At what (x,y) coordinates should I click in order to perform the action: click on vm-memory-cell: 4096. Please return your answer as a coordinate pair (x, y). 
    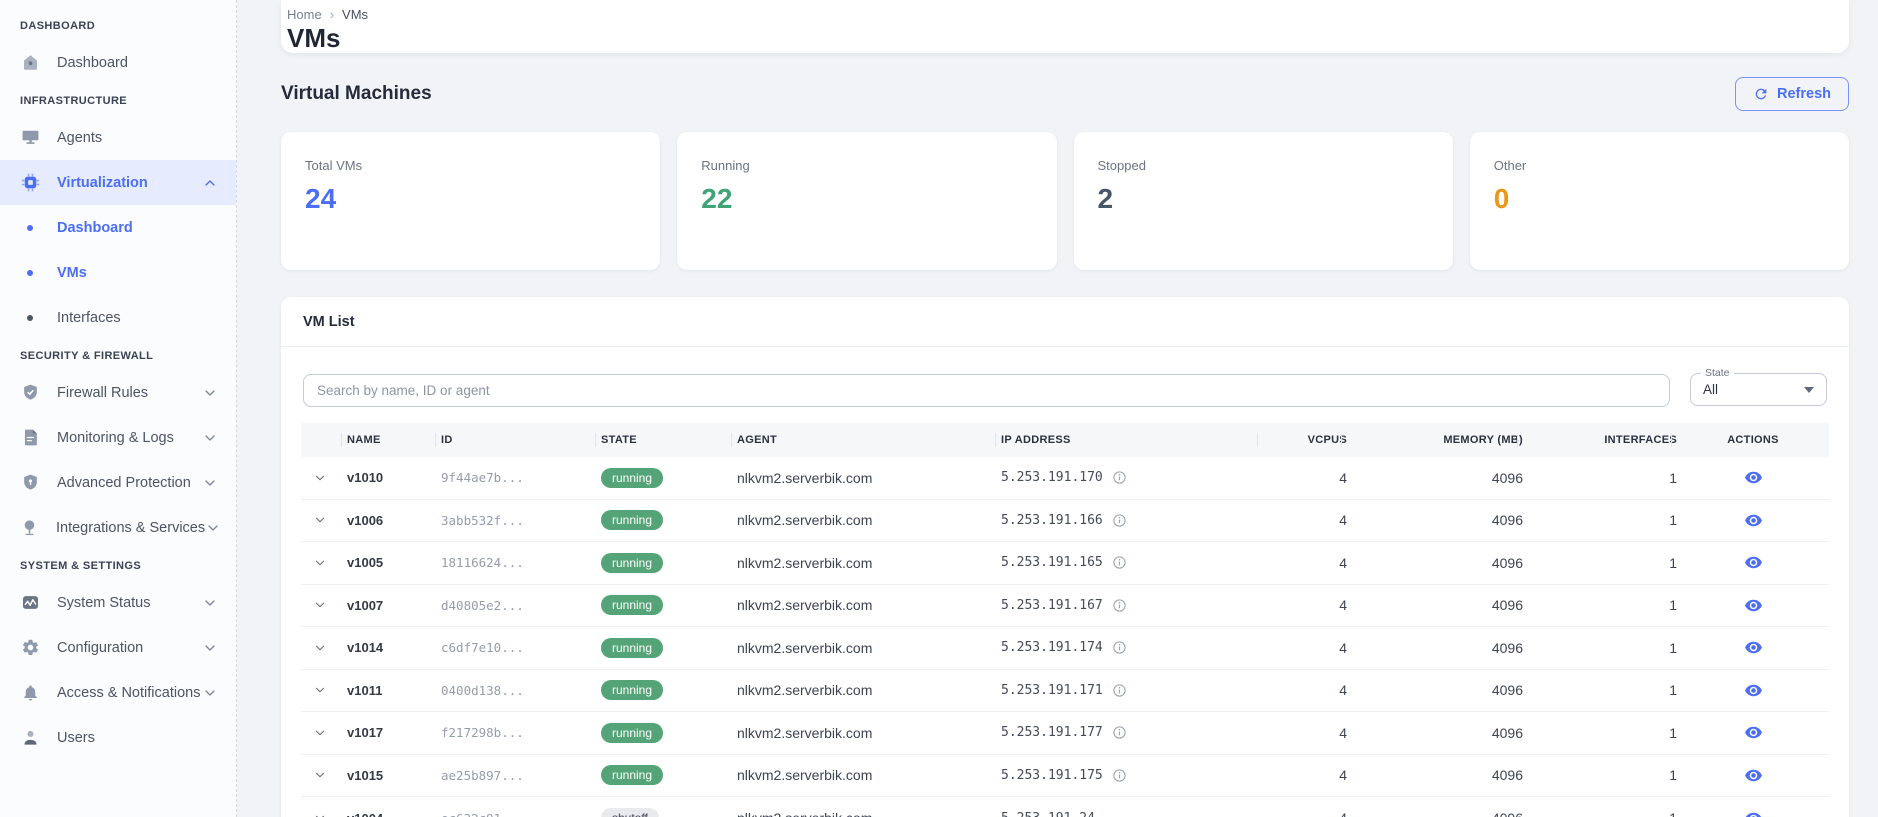
    Looking at the image, I should click on (1507, 775).